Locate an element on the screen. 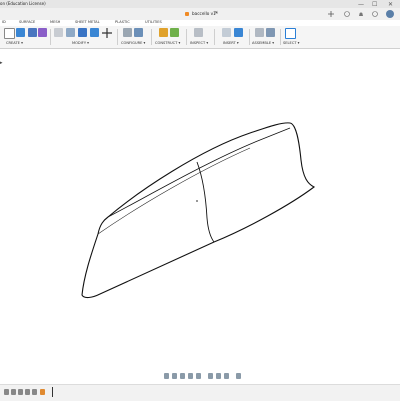 Image resolution: width=400 pixels, height=401 pixels. viewport-icon is located at coordinates (226, 376).